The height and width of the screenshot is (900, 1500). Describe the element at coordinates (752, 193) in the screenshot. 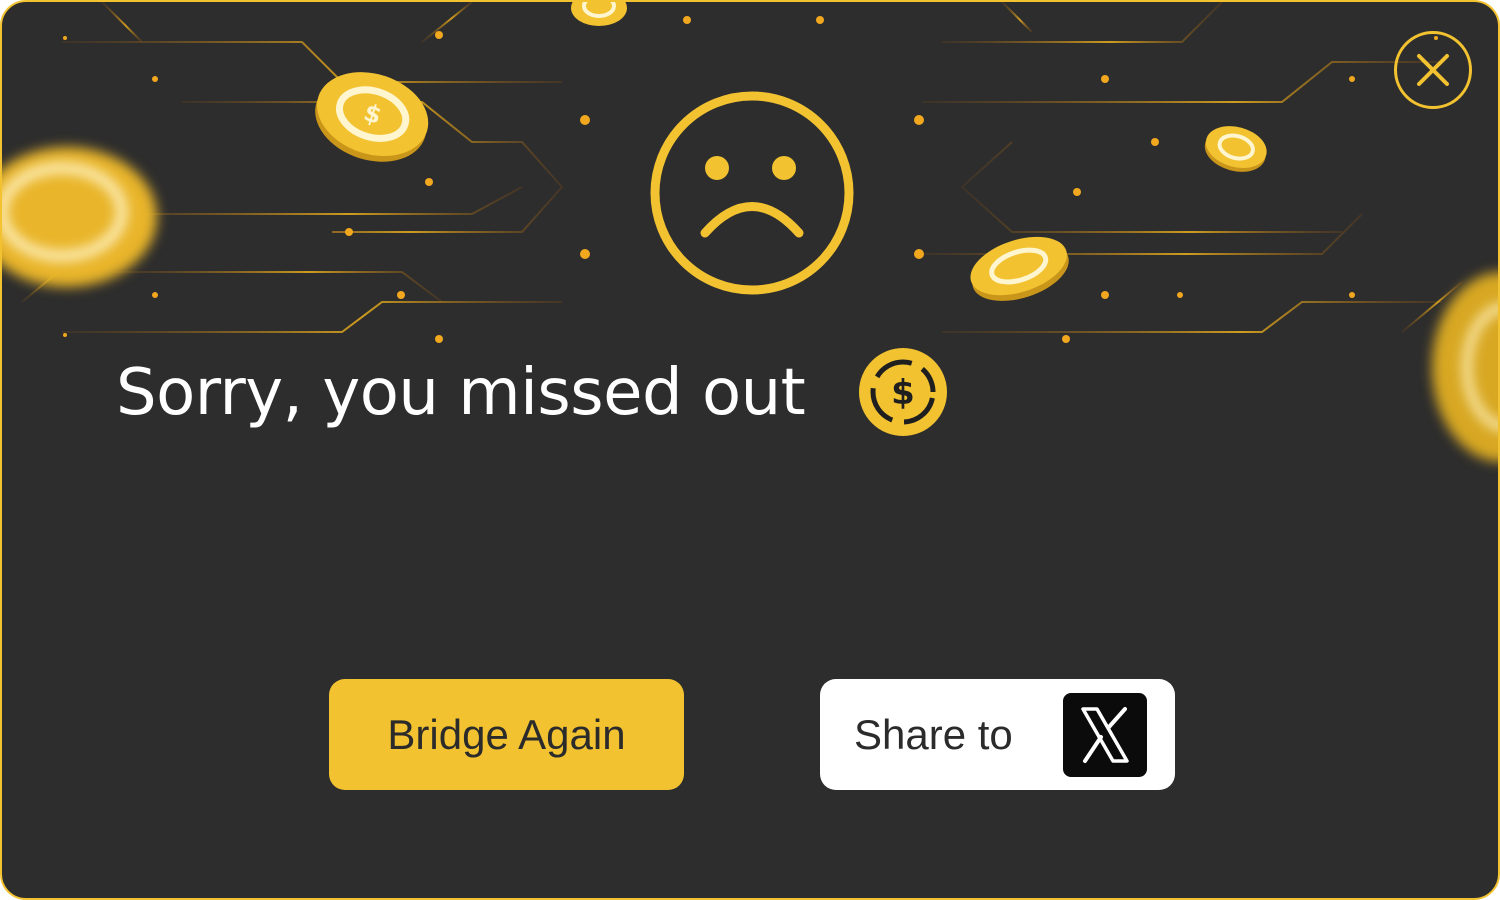

I see `sad-face-icon` at that location.